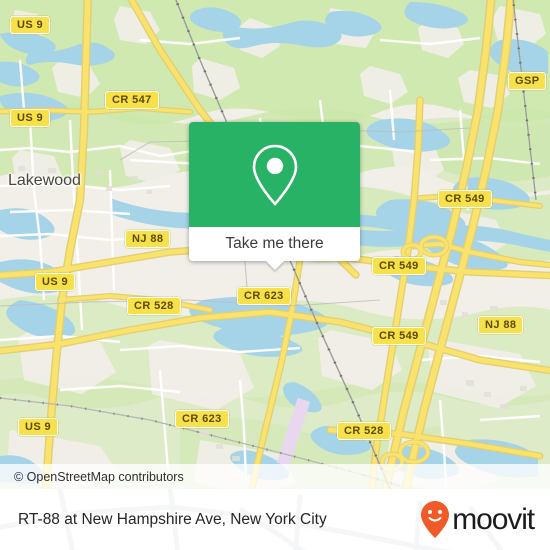 The width and height of the screenshot is (550, 550). What do you see at coordinates (132, 100) in the screenshot?
I see `road-shield: CR 547` at bounding box center [132, 100].